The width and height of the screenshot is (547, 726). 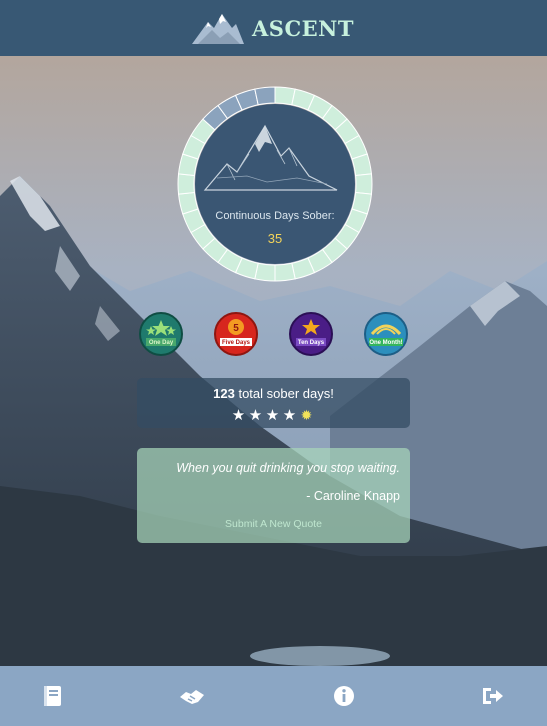 I want to click on badge-one-day: One Day, so click(x=161, y=334).